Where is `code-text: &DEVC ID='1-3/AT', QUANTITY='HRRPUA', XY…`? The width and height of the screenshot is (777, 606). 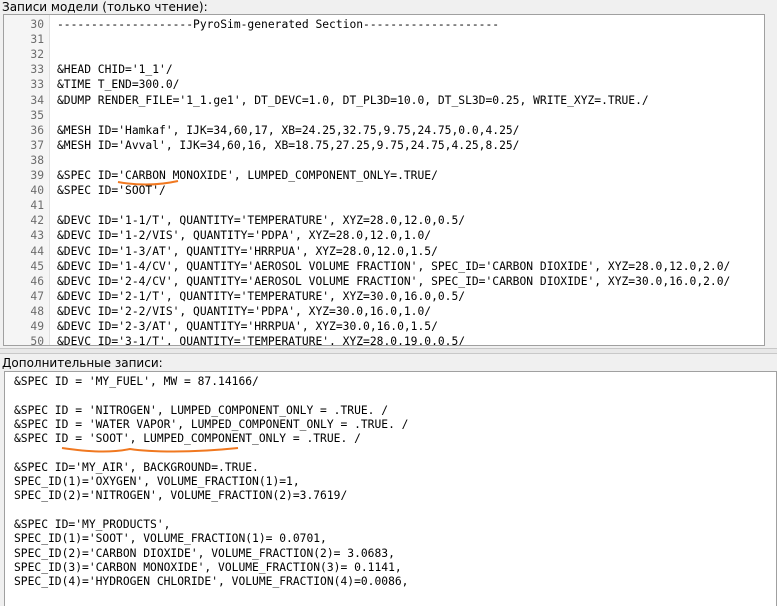 code-text: &DEVC ID='1-3/AT', QUANTITY='HRRPUA', XY… is located at coordinates (247, 251).